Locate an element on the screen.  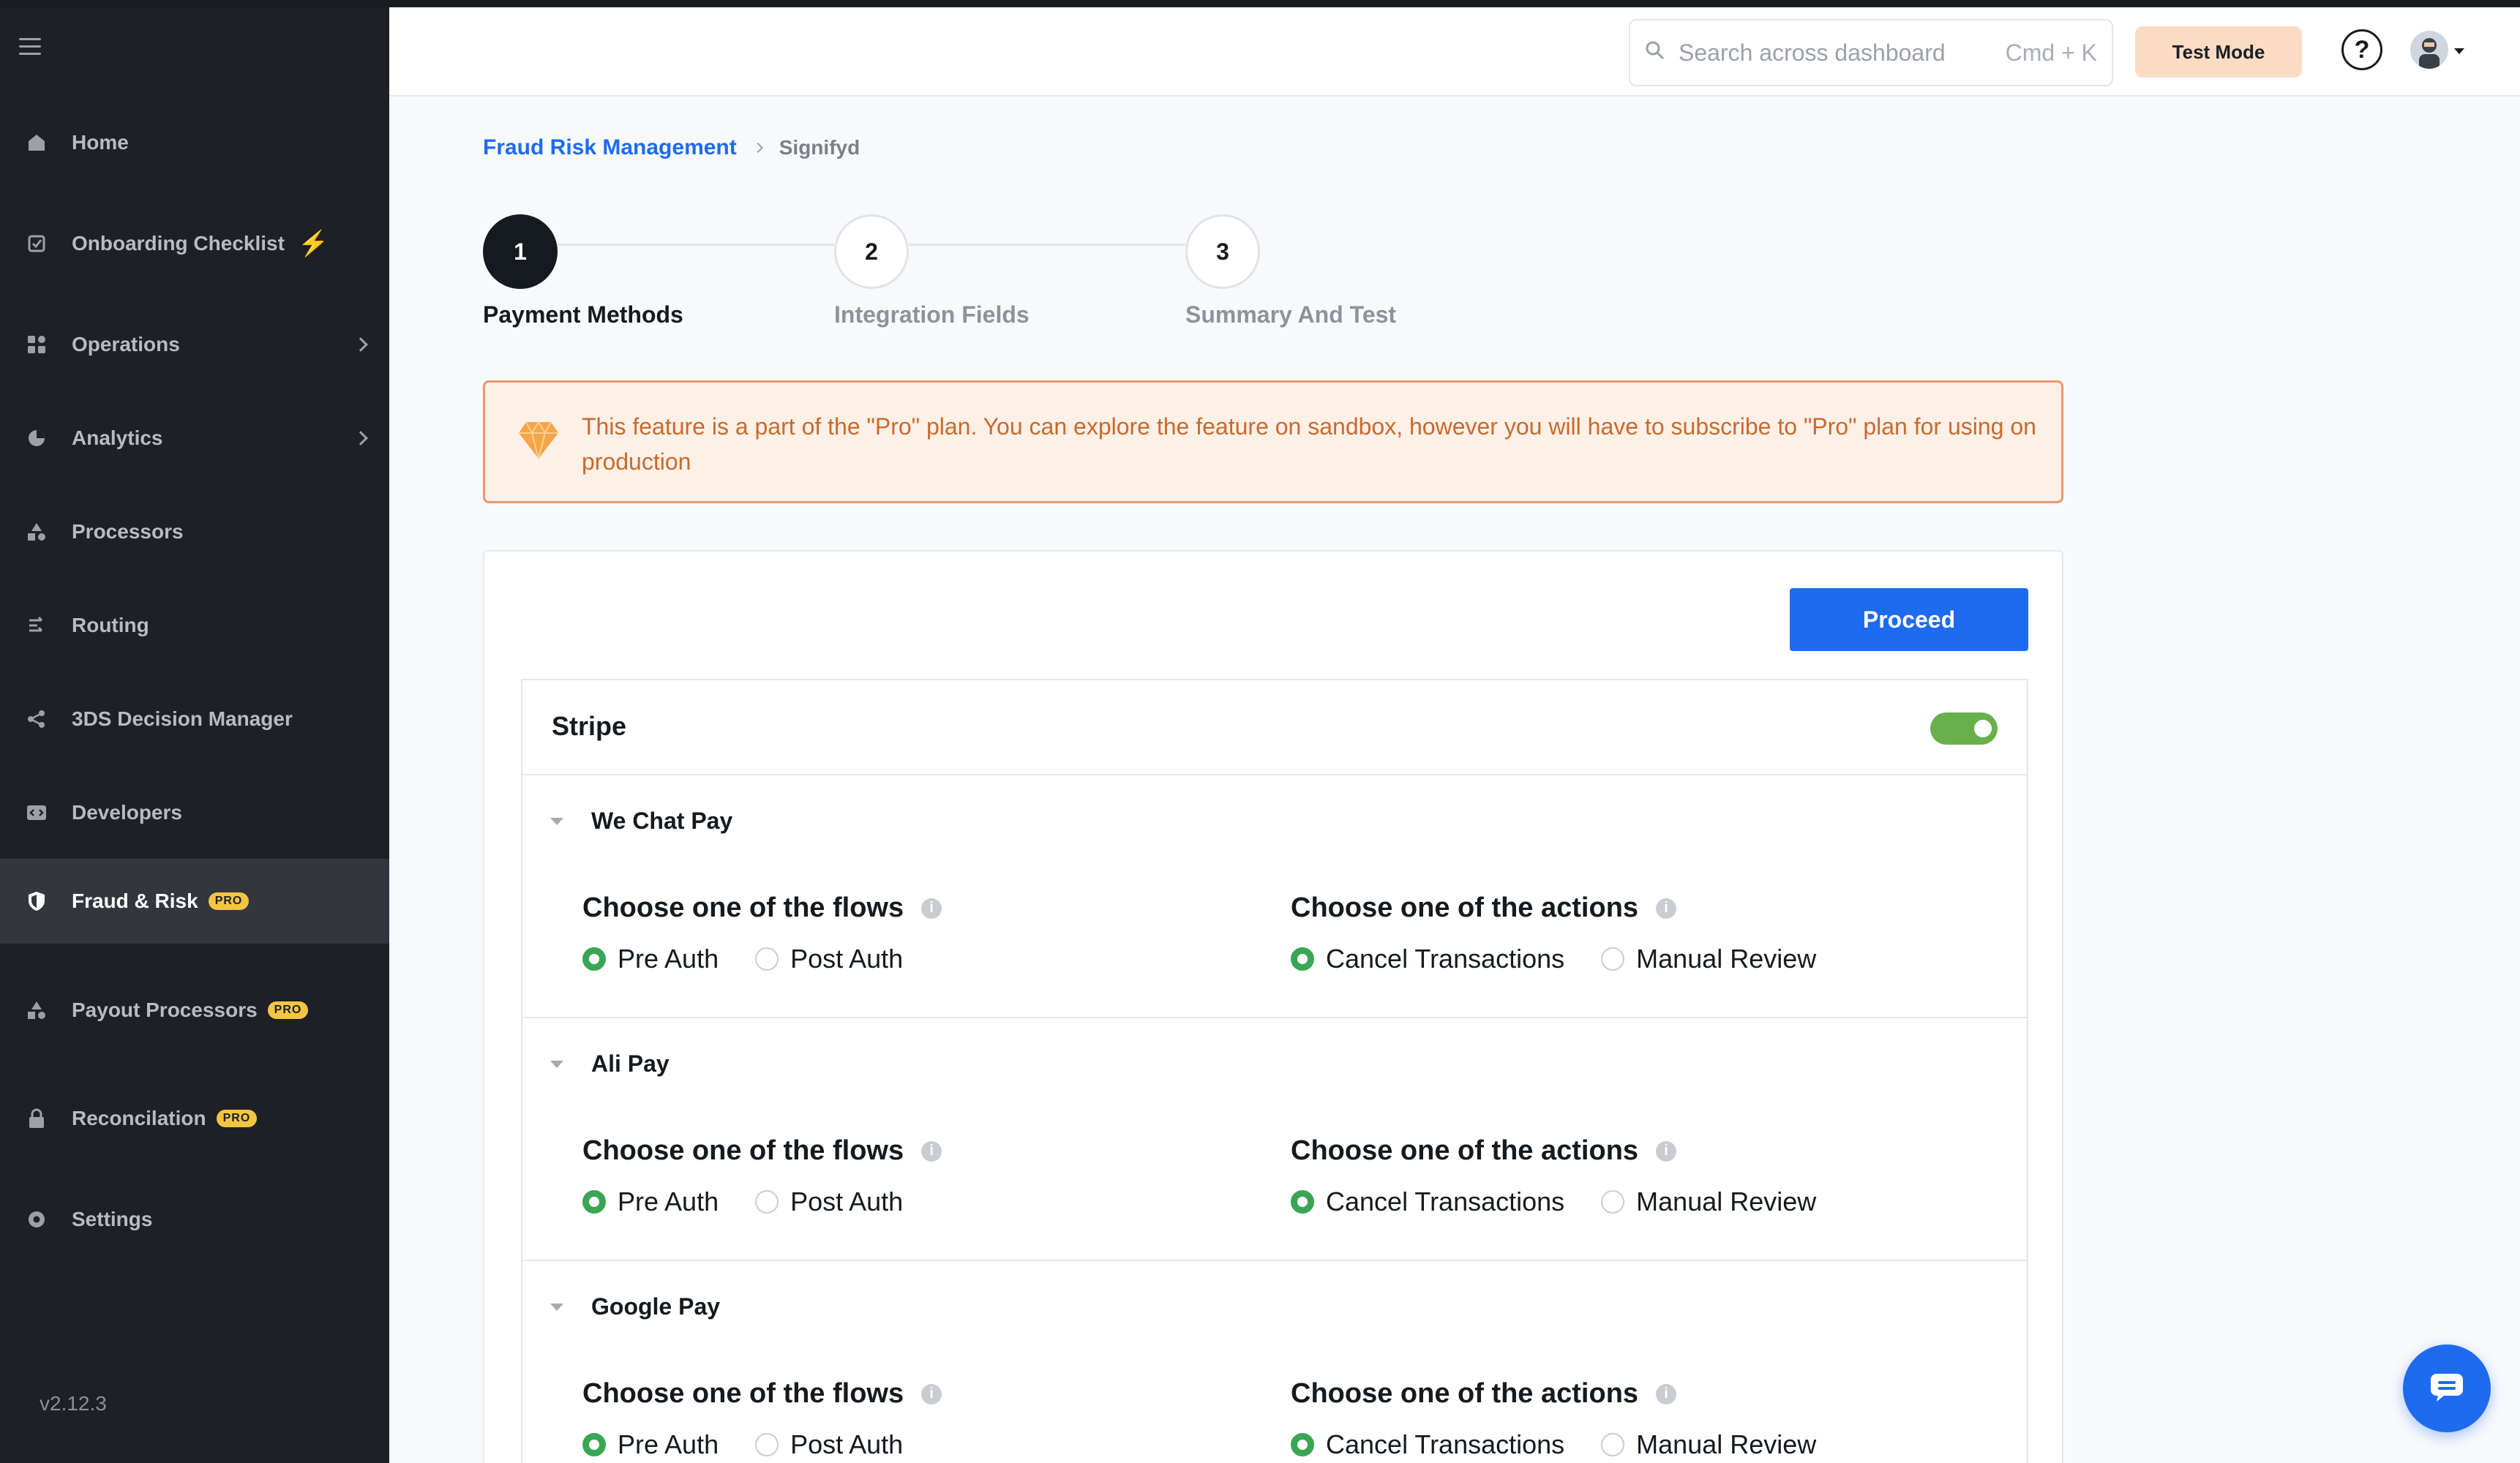
search-shortcut: Cmd + K is located at coordinates (2051, 52).